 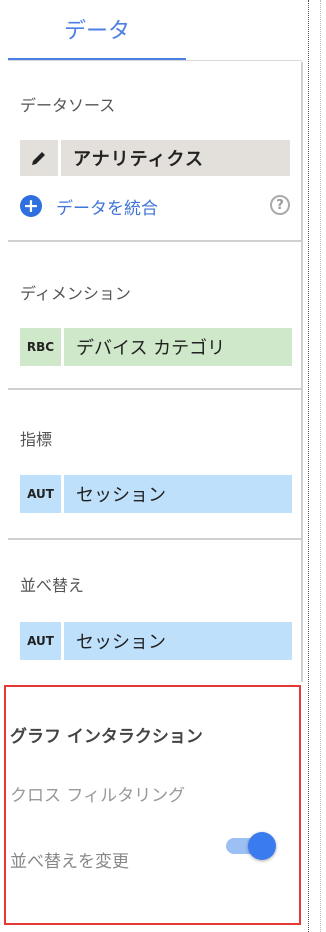 I want to click on dimension-field-name: デバイス カテゴリ, so click(x=151, y=348).